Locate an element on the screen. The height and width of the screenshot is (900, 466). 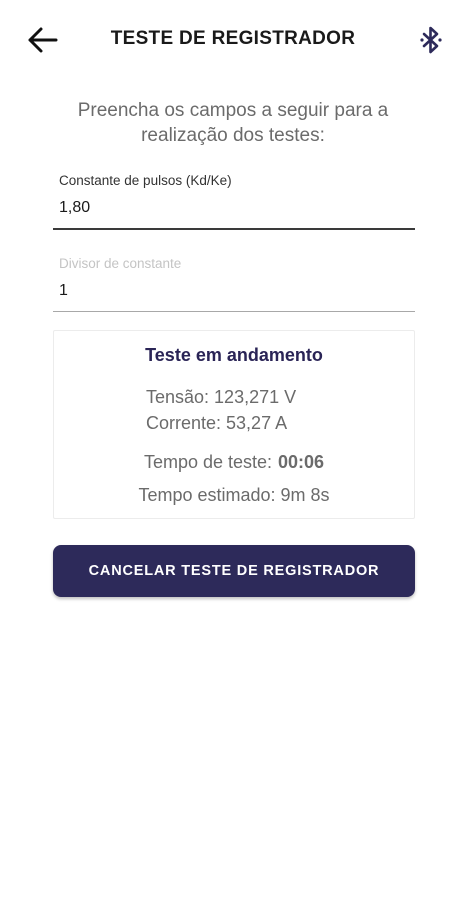
app-header: TESTE DE REGISTRADOR is located at coordinates (233, 40).